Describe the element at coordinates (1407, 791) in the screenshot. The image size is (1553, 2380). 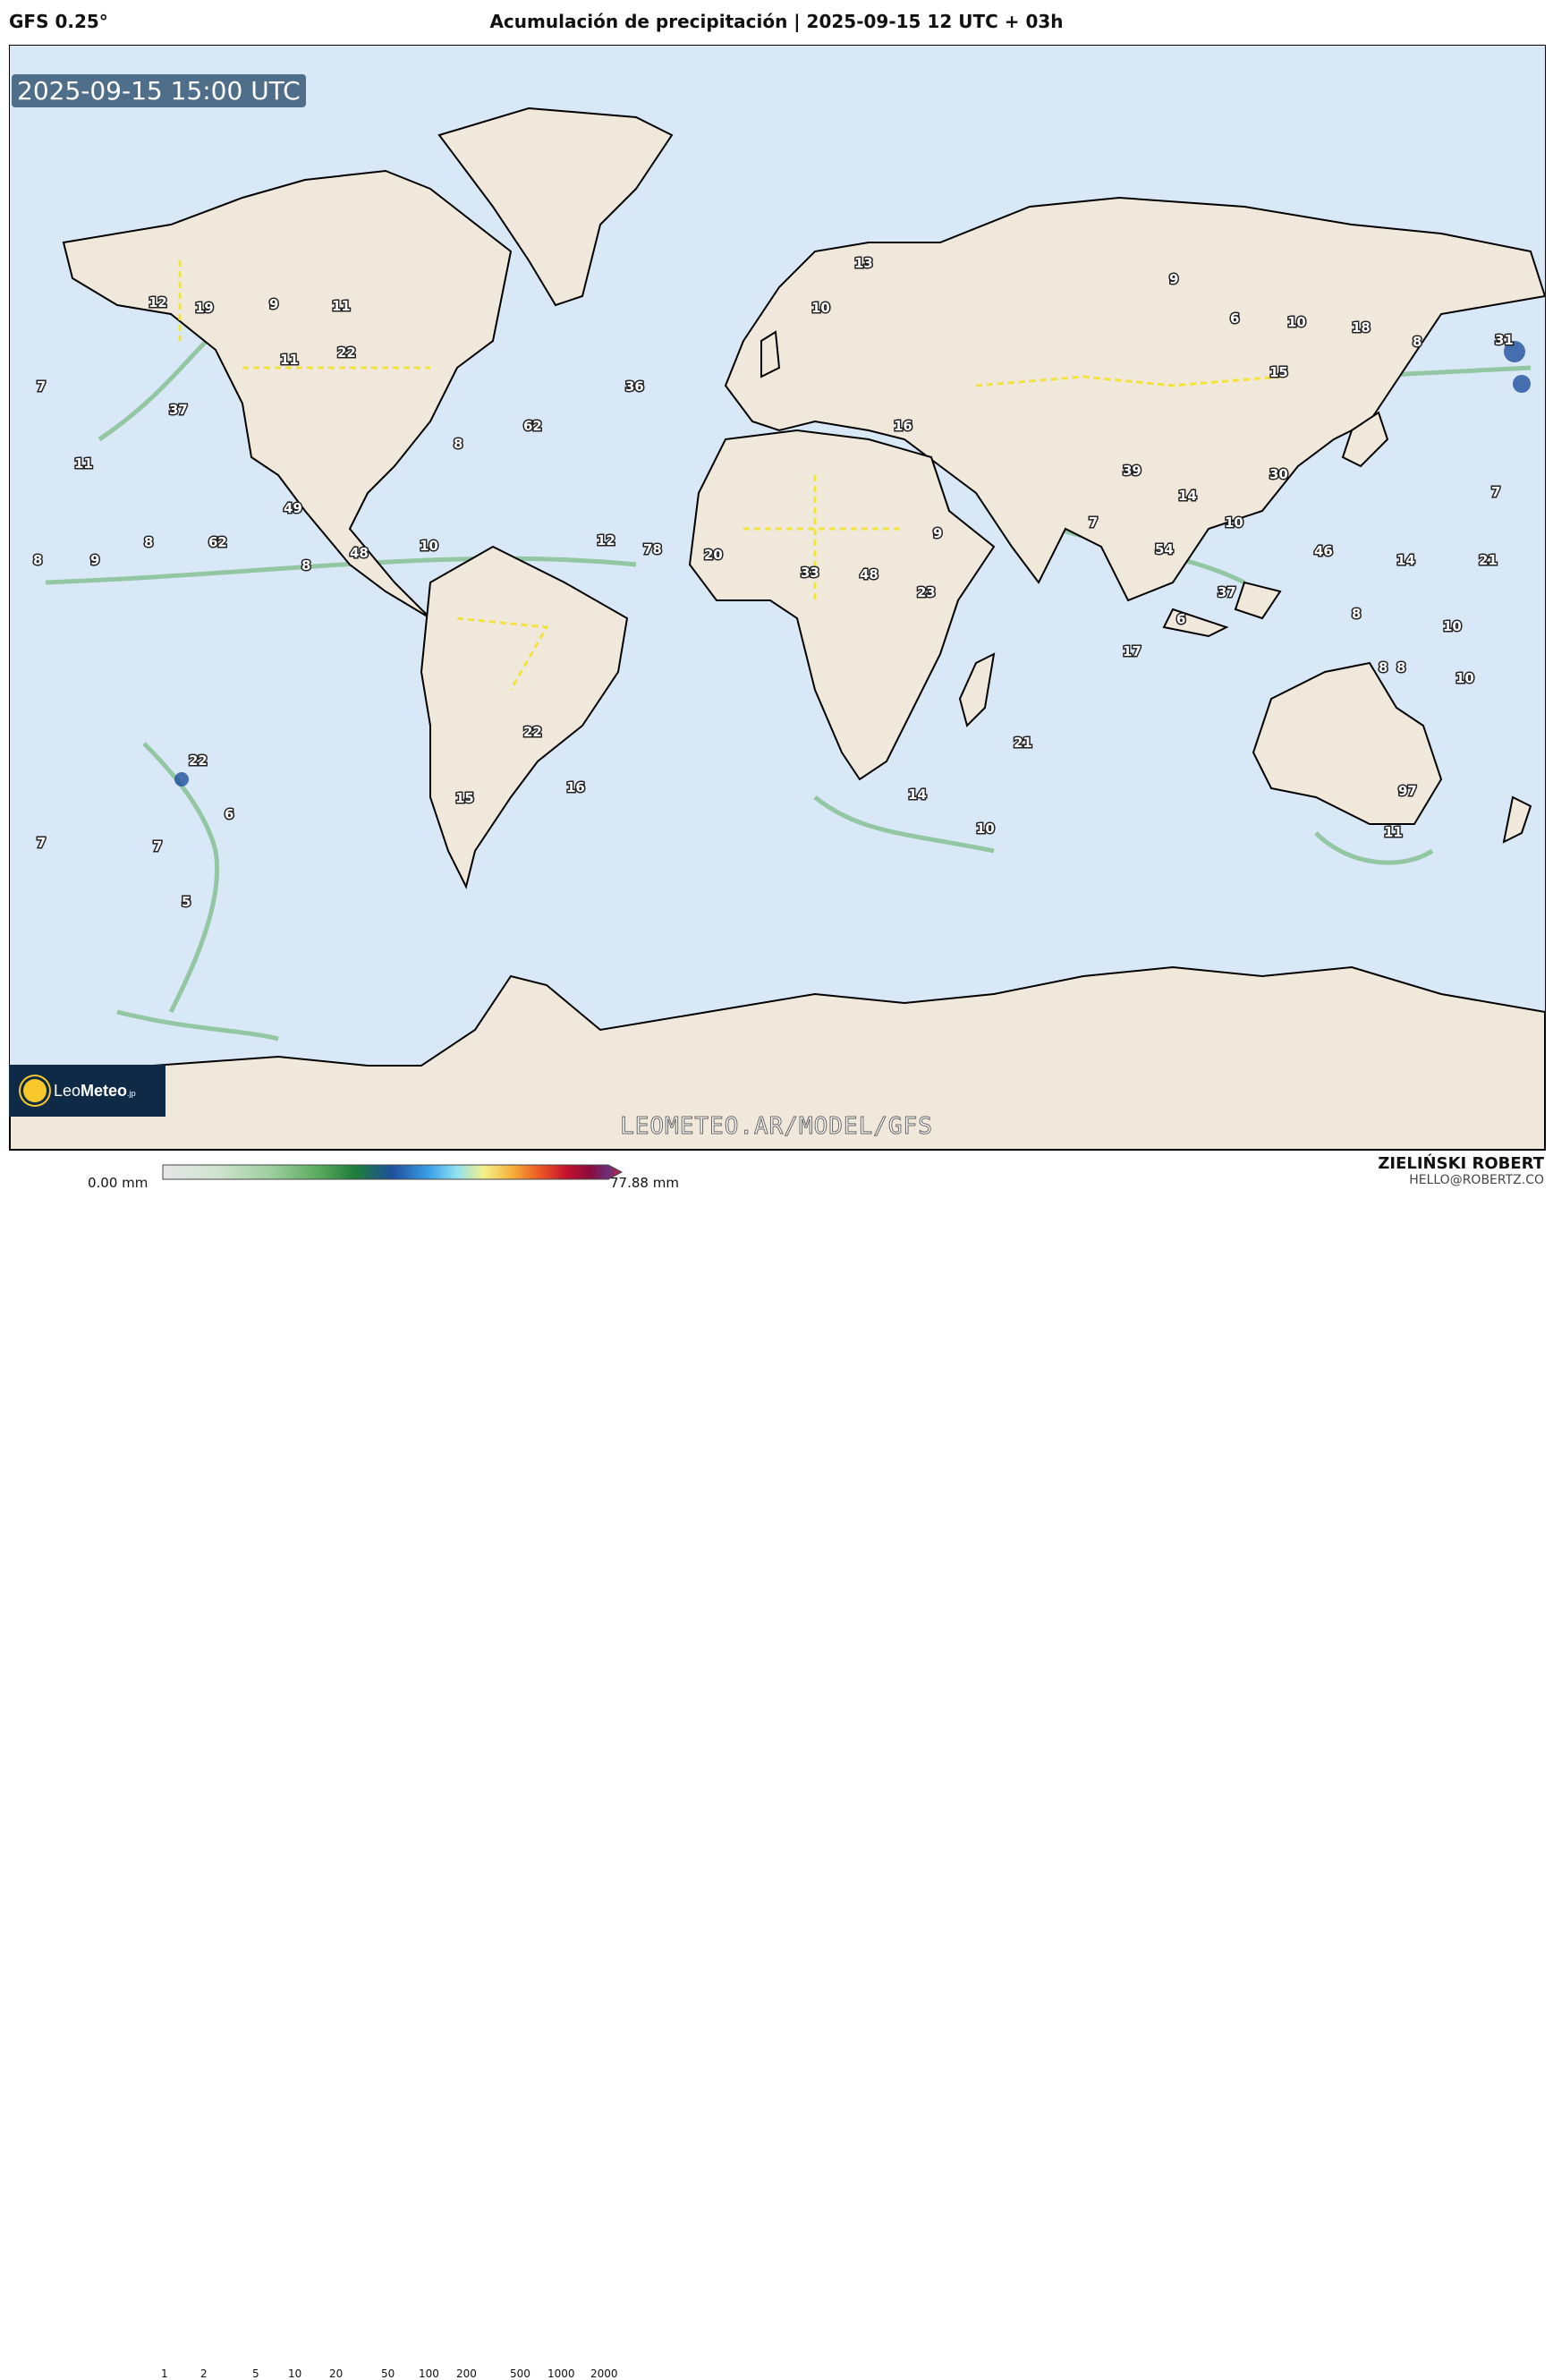
I see `precip-value: 97` at that location.